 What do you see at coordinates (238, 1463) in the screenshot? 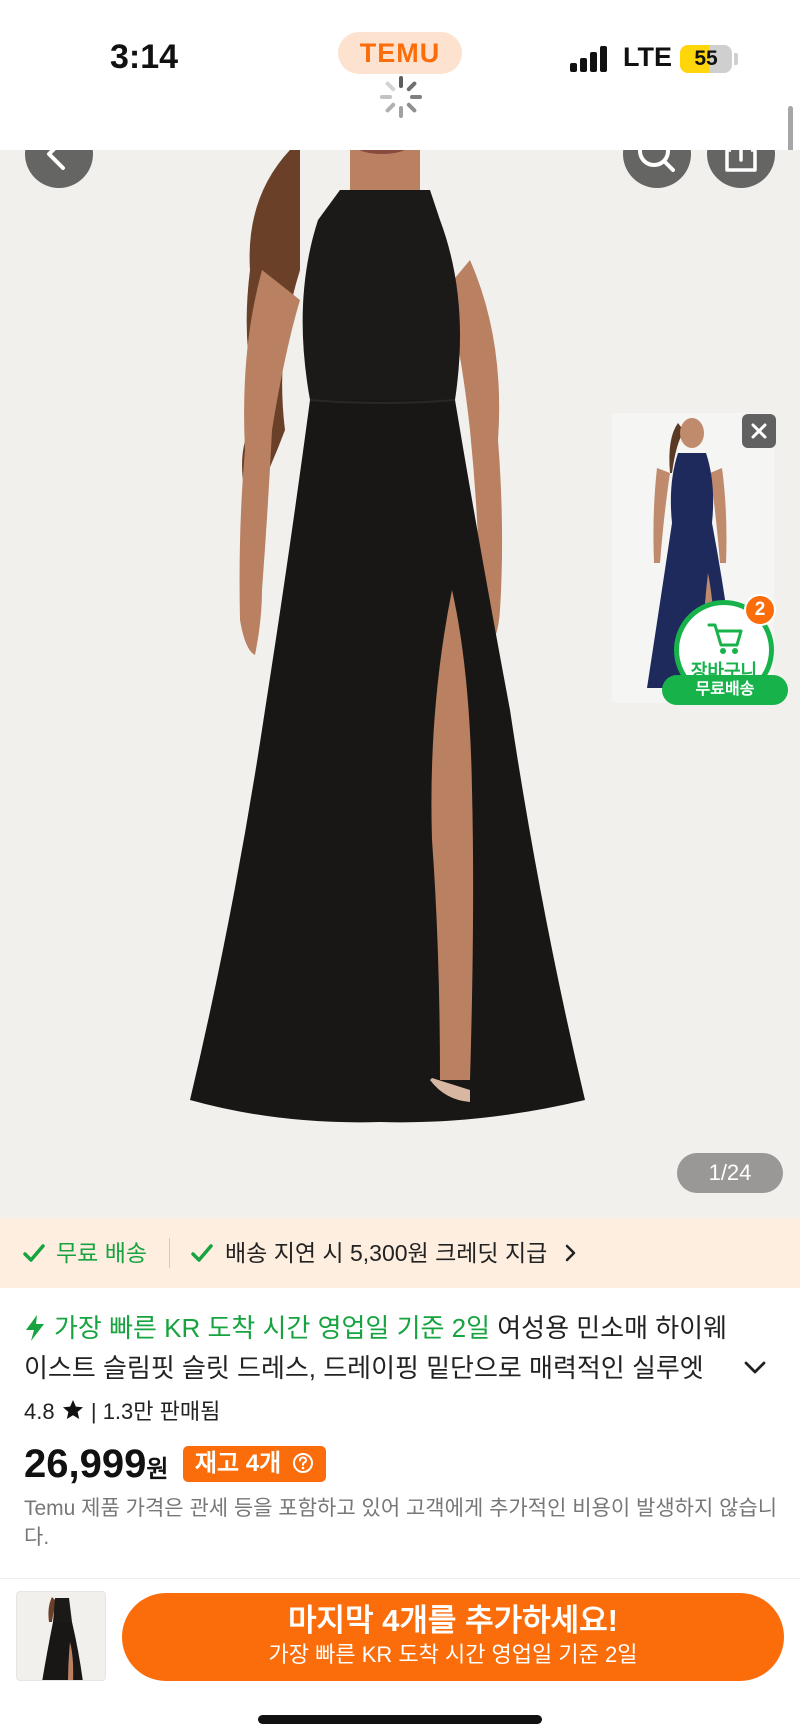
I see `stock-label: 재고 4개` at bounding box center [238, 1463].